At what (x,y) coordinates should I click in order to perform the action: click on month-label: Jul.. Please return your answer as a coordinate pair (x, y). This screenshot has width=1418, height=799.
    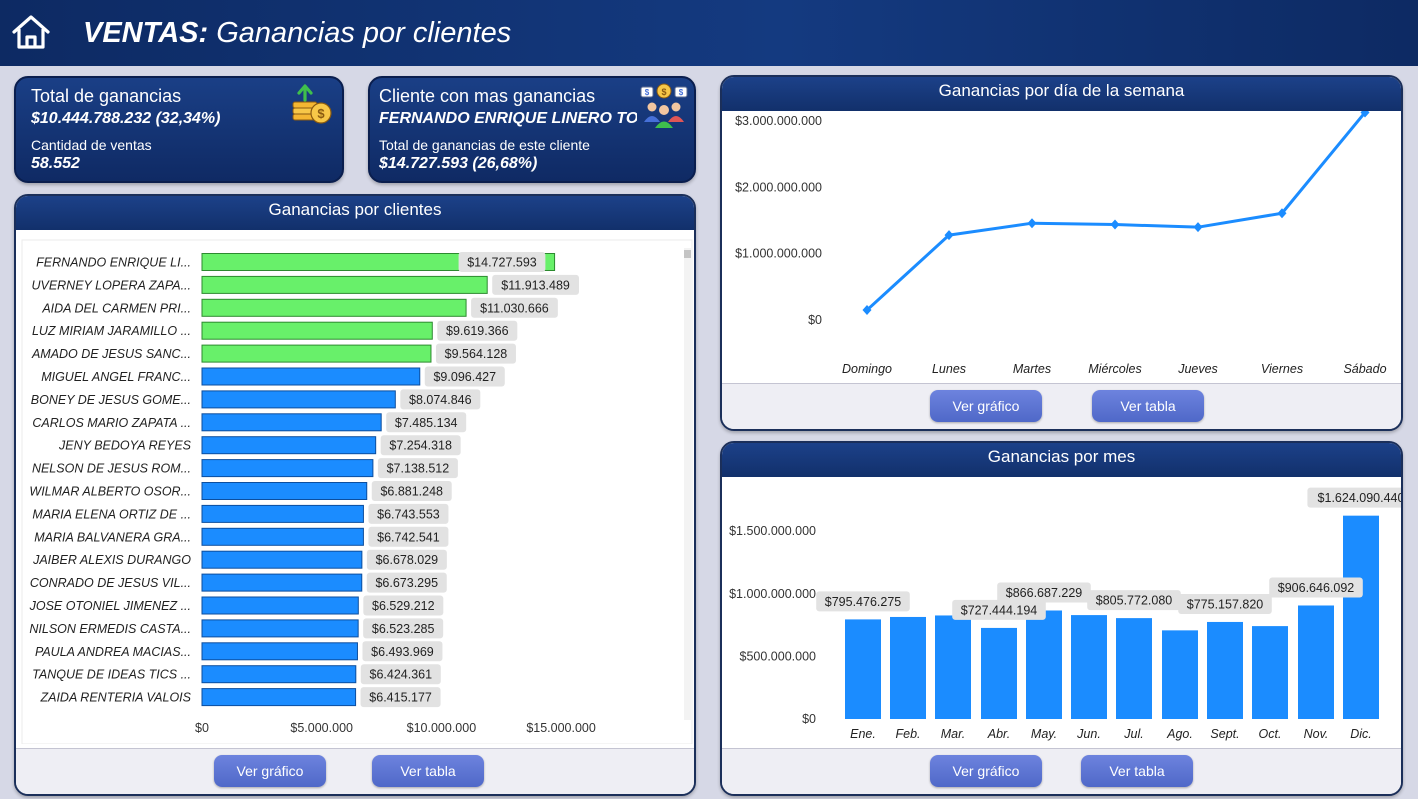
    Looking at the image, I should click on (1133, 734).